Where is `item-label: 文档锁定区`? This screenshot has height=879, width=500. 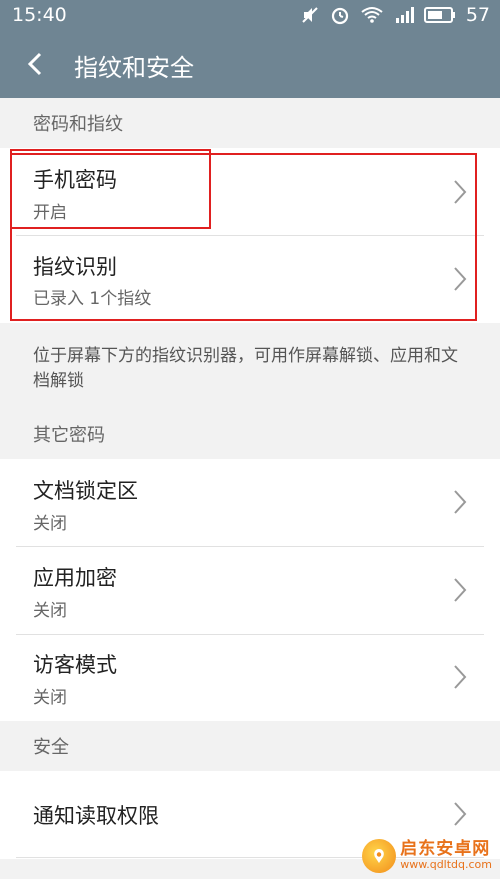
item-label: 文档锁定区 is located at coordinates (85, 491).